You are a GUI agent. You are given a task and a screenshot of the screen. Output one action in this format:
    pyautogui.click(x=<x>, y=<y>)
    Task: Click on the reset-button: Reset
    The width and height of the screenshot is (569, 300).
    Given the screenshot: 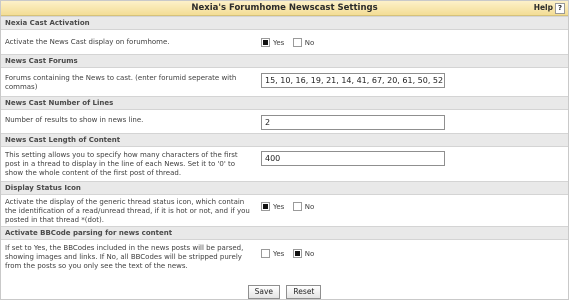 What is the action you would take?
    pyautogui.click(x=304, y=292)
    